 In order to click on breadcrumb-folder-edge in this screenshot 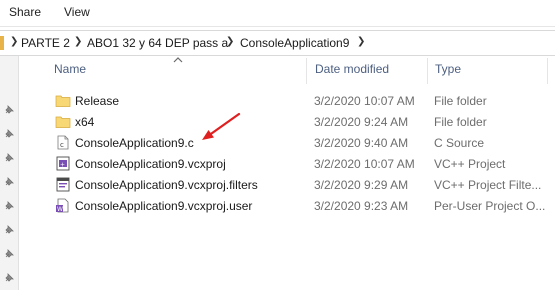, I will do `click(2, 43)`.